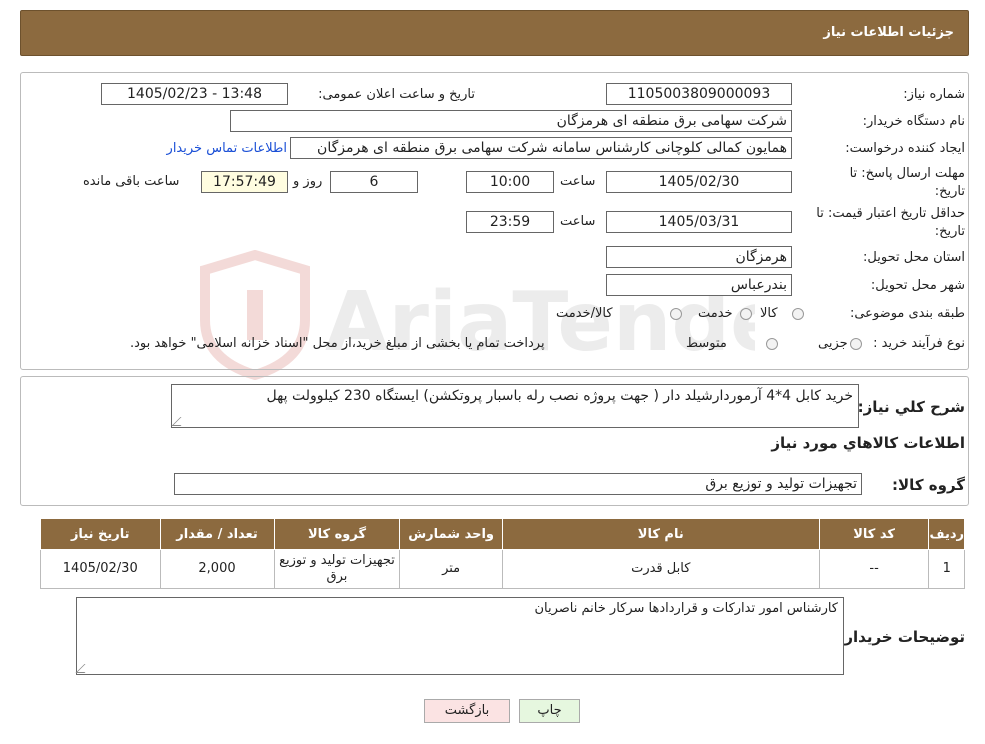 The image size is (985, 744). Describe the element at coordinates (584, 313) in the screenshot. I see `category-goods-service-label: کالا/خدمت` at that location.